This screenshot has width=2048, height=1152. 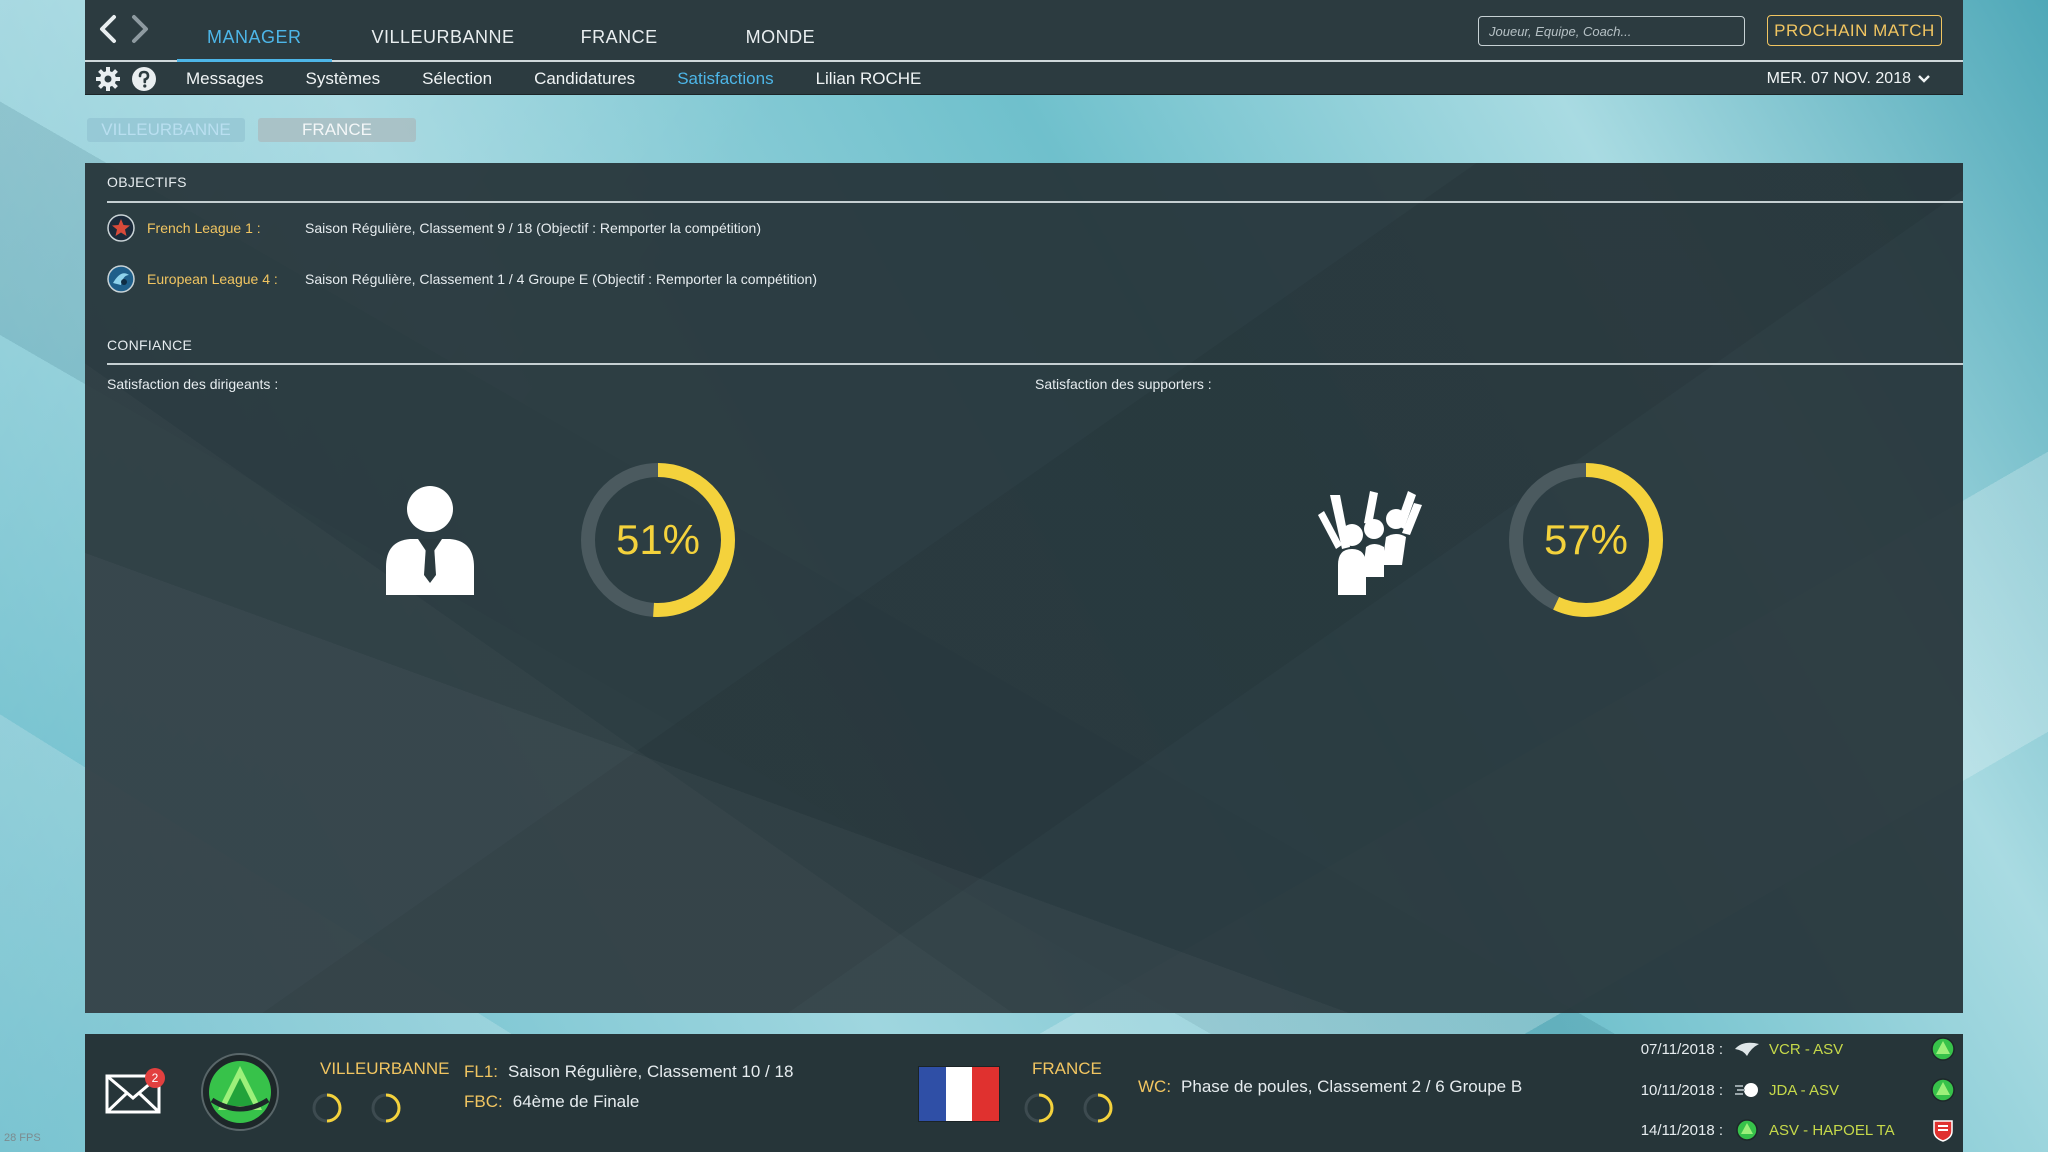 I want to click on tab-villeurbanne: VILLEURBANNE, so click(x=438, y=30).